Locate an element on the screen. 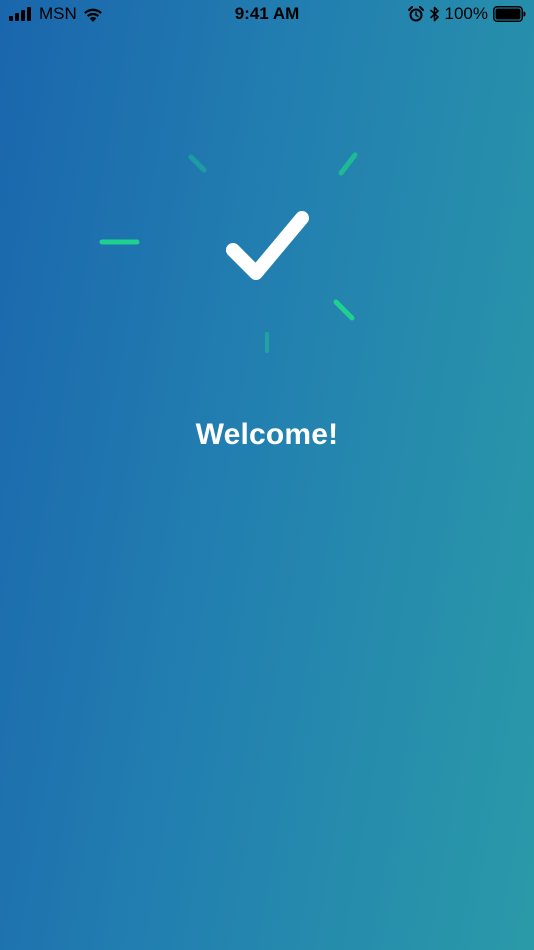  ray-bottom-right is located at coordinates (344, 310).